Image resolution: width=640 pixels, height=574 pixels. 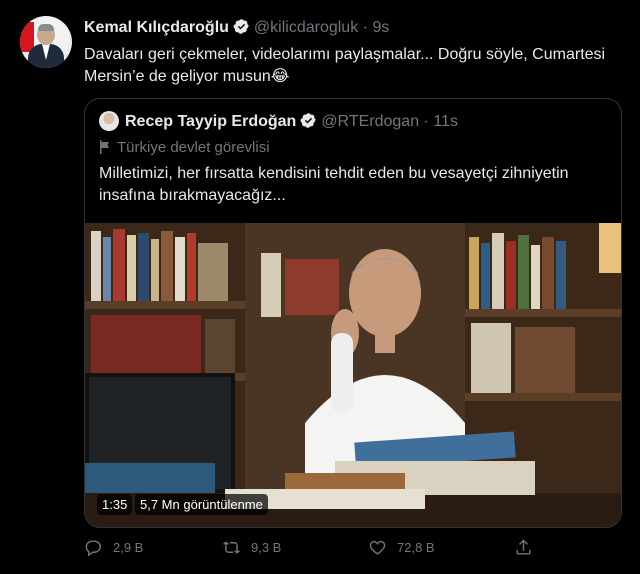 I want to click on quoted-tweet-header: Recep Tayyip Erdoğan @RTErdogan · 11s, so click(x=291, y=121).